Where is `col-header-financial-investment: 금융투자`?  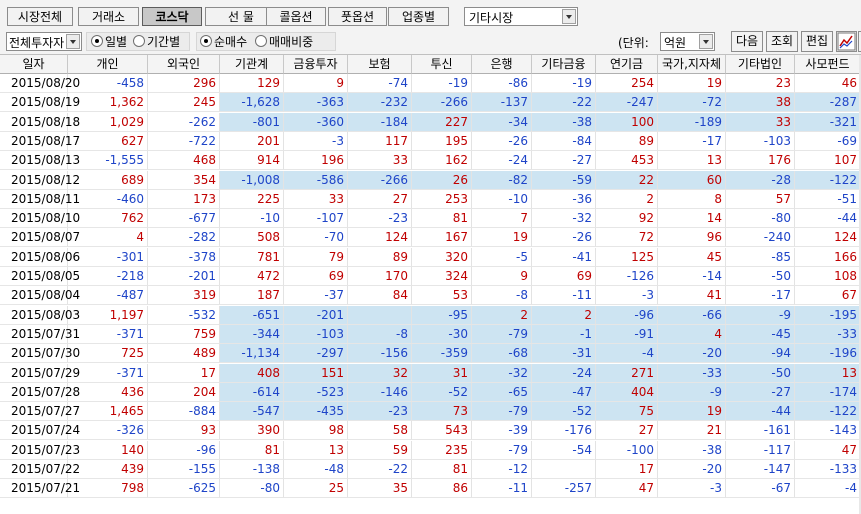
col-header-financial-investment: 금융투자 is located at coordinates (316, 64).